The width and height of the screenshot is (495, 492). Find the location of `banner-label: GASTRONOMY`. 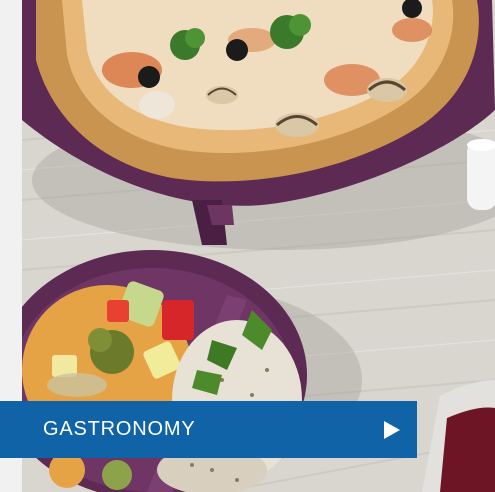

banner-label: GASTRONOMY is located at coordinates (119, 429).